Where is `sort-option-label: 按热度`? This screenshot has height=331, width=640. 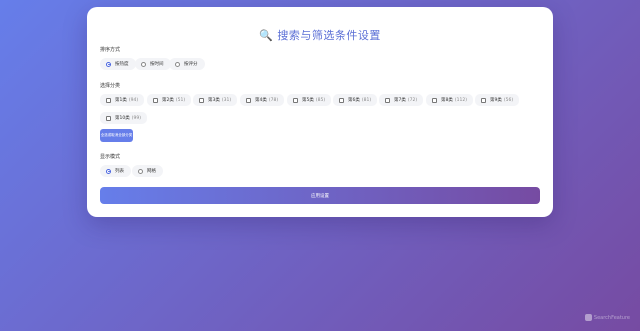
sort-option-label: 按热度 is located at coordinates (122, 64).